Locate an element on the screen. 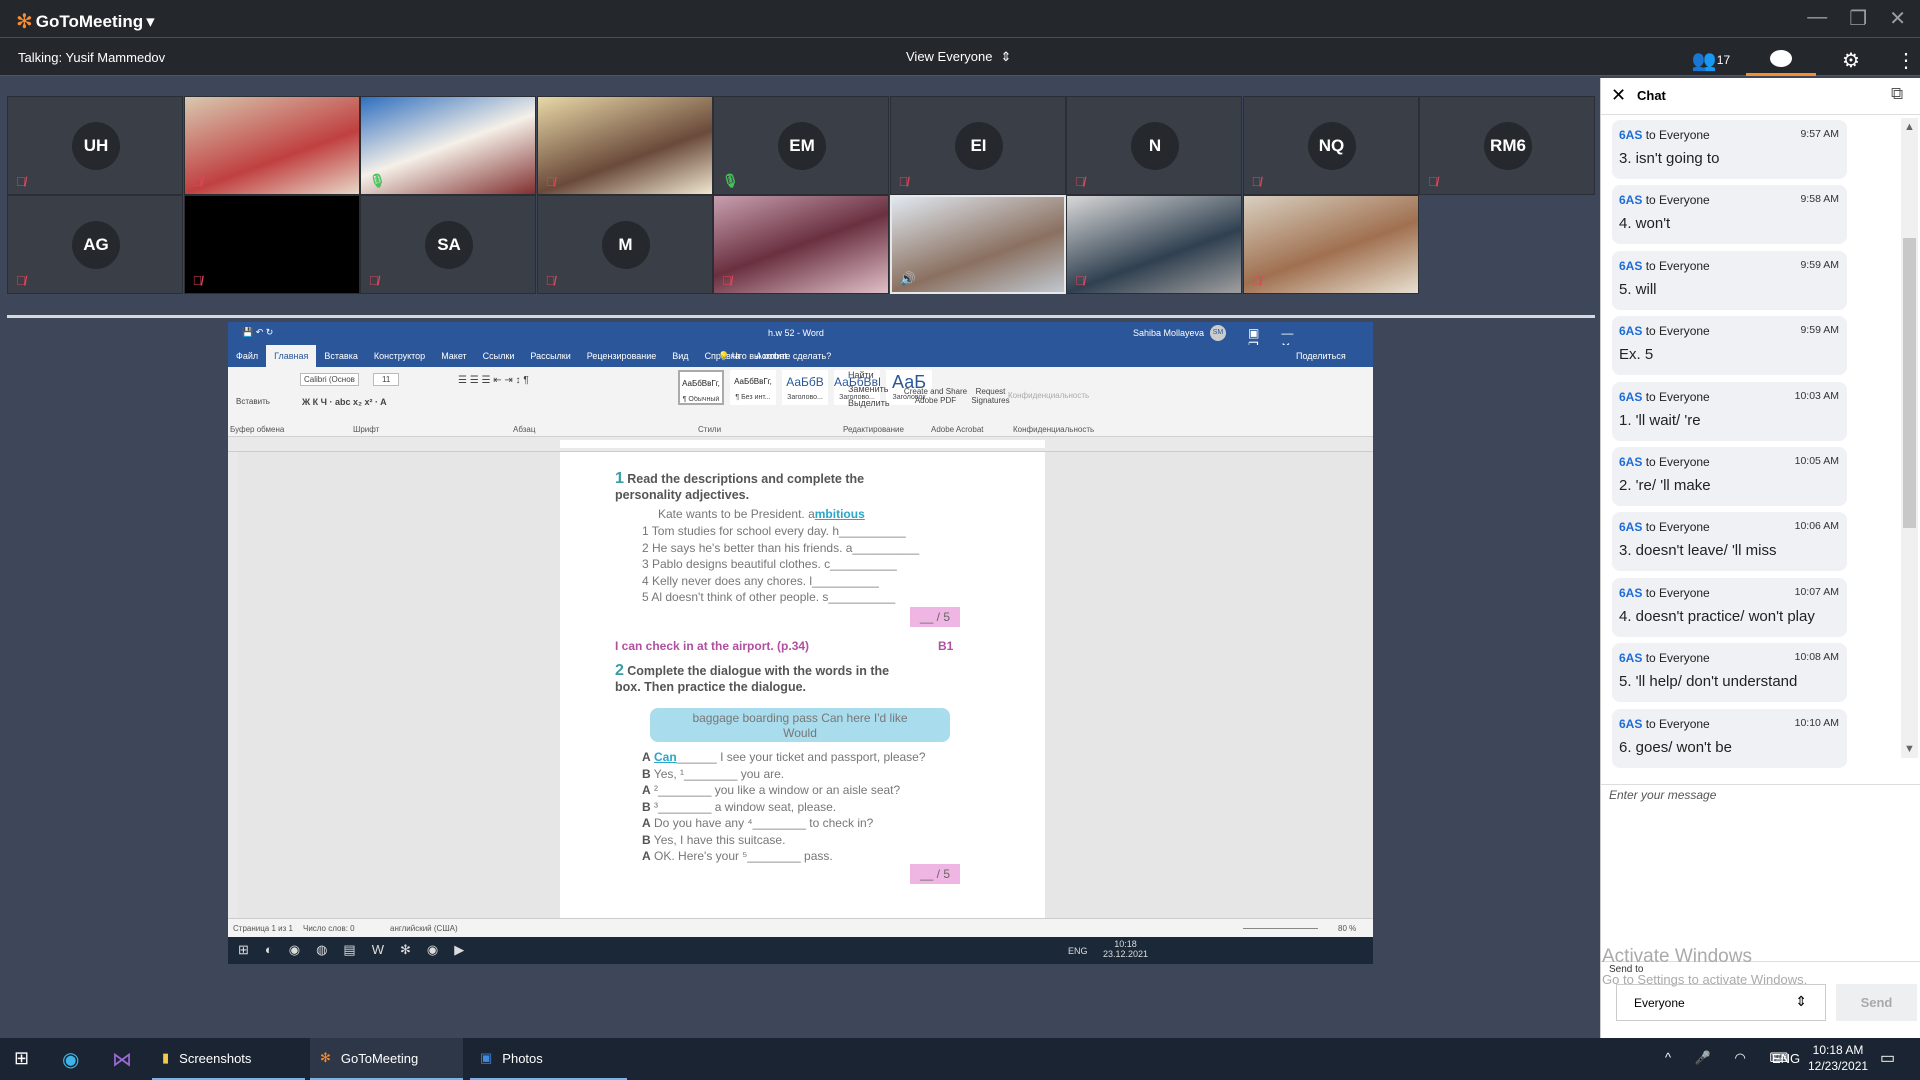 Image resolution: width=1920 pixels, height=1080 pixels. message-time: 10:03 AM is located at coordinates (1816, 395).